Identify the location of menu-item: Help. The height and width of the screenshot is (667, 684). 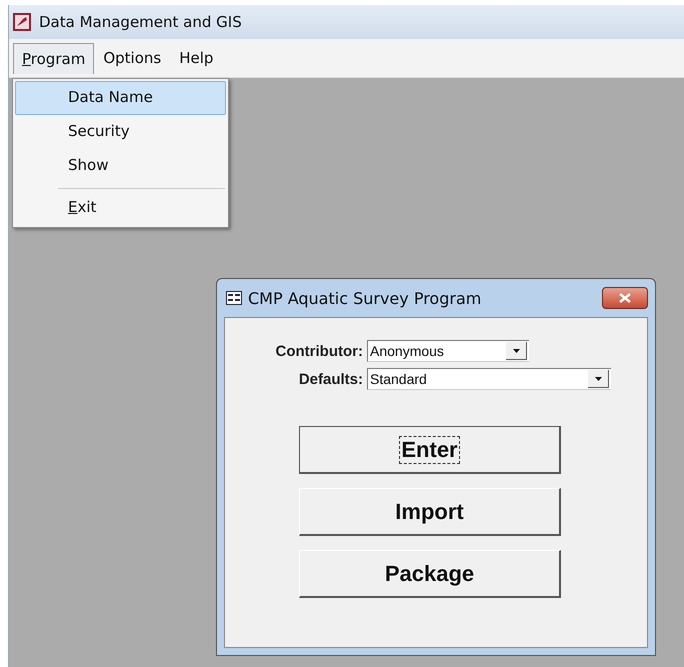
(196, 58).